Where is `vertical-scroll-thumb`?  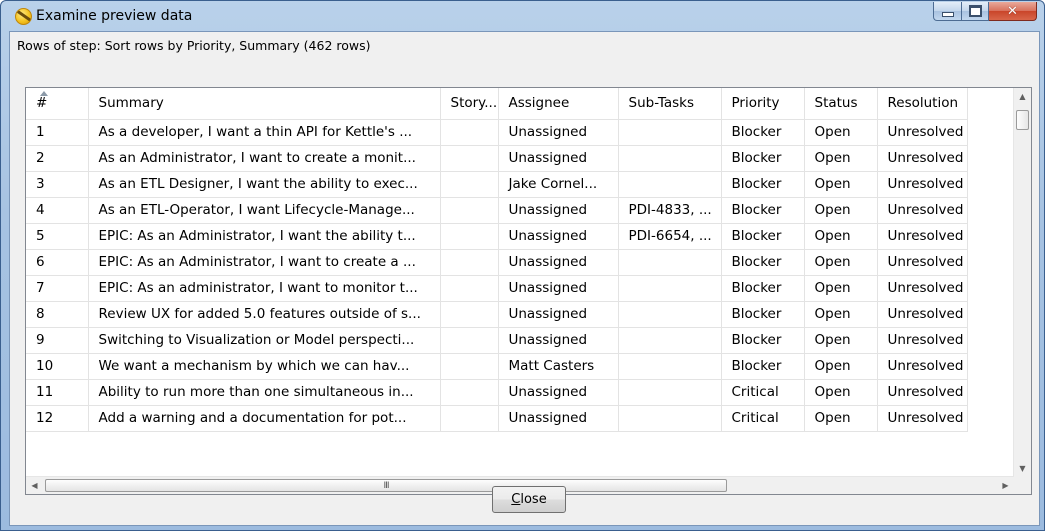 vertical-scroll-thumb is located at coordinates (1022, 120).